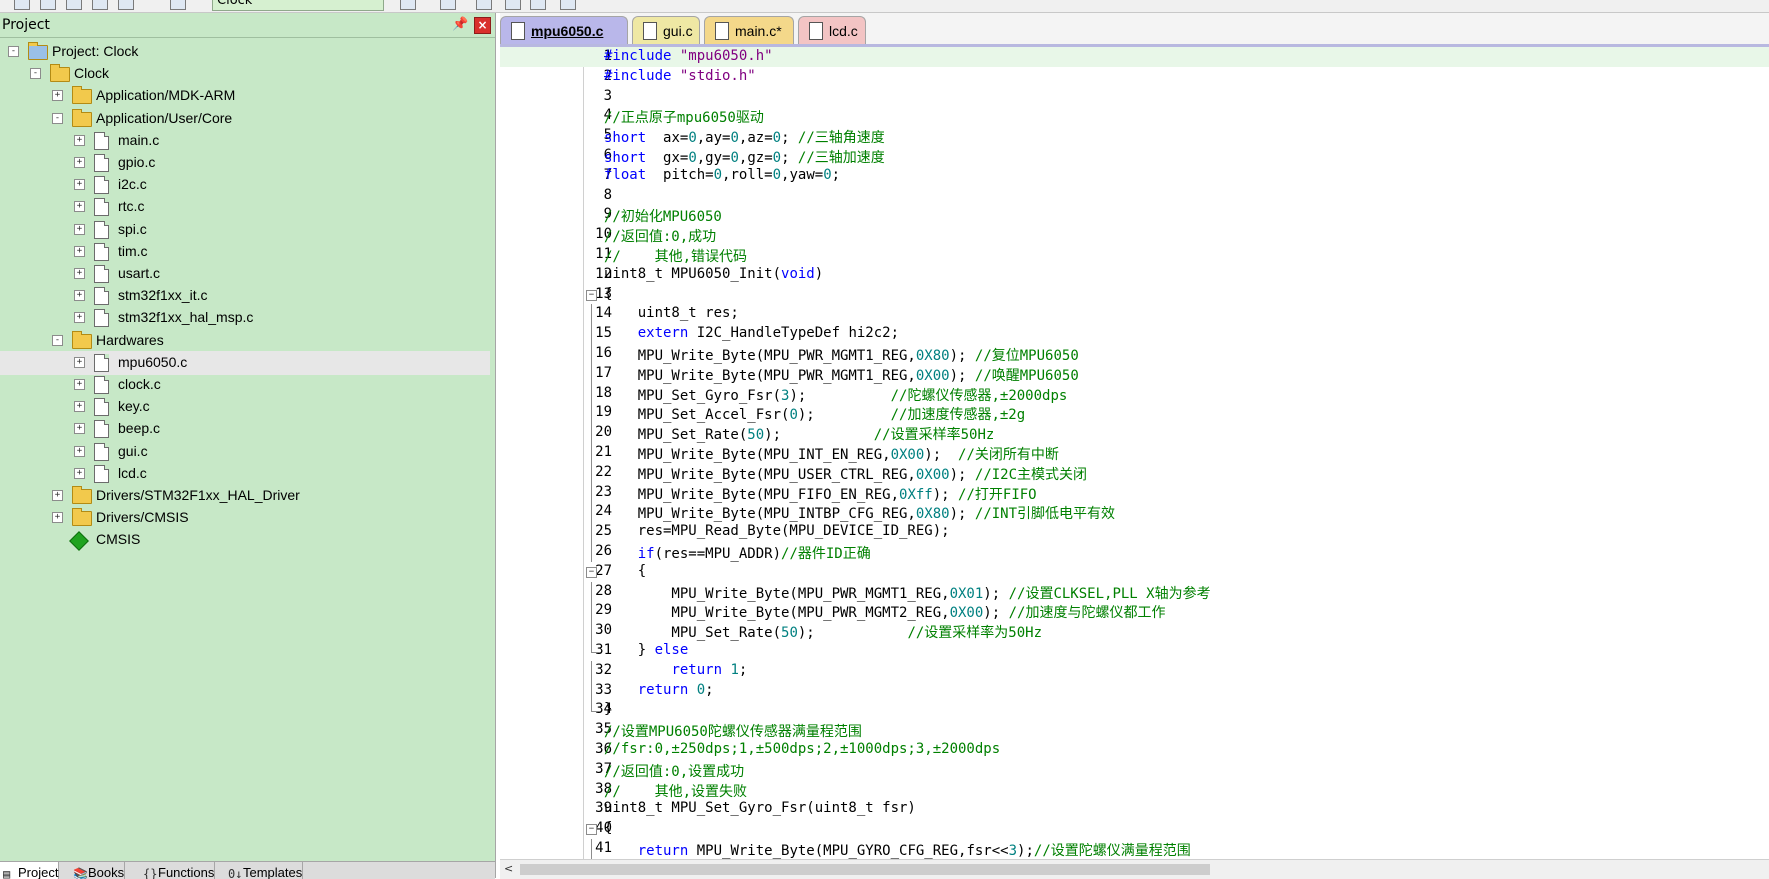 This screenshot has height=879, width=1769. What do you see at coordinates (1134, 176) in the screenshot?
I see `code-line: 7 float pitch=0,roll=0,yaw=0;` at bounding box center [1134, 176].